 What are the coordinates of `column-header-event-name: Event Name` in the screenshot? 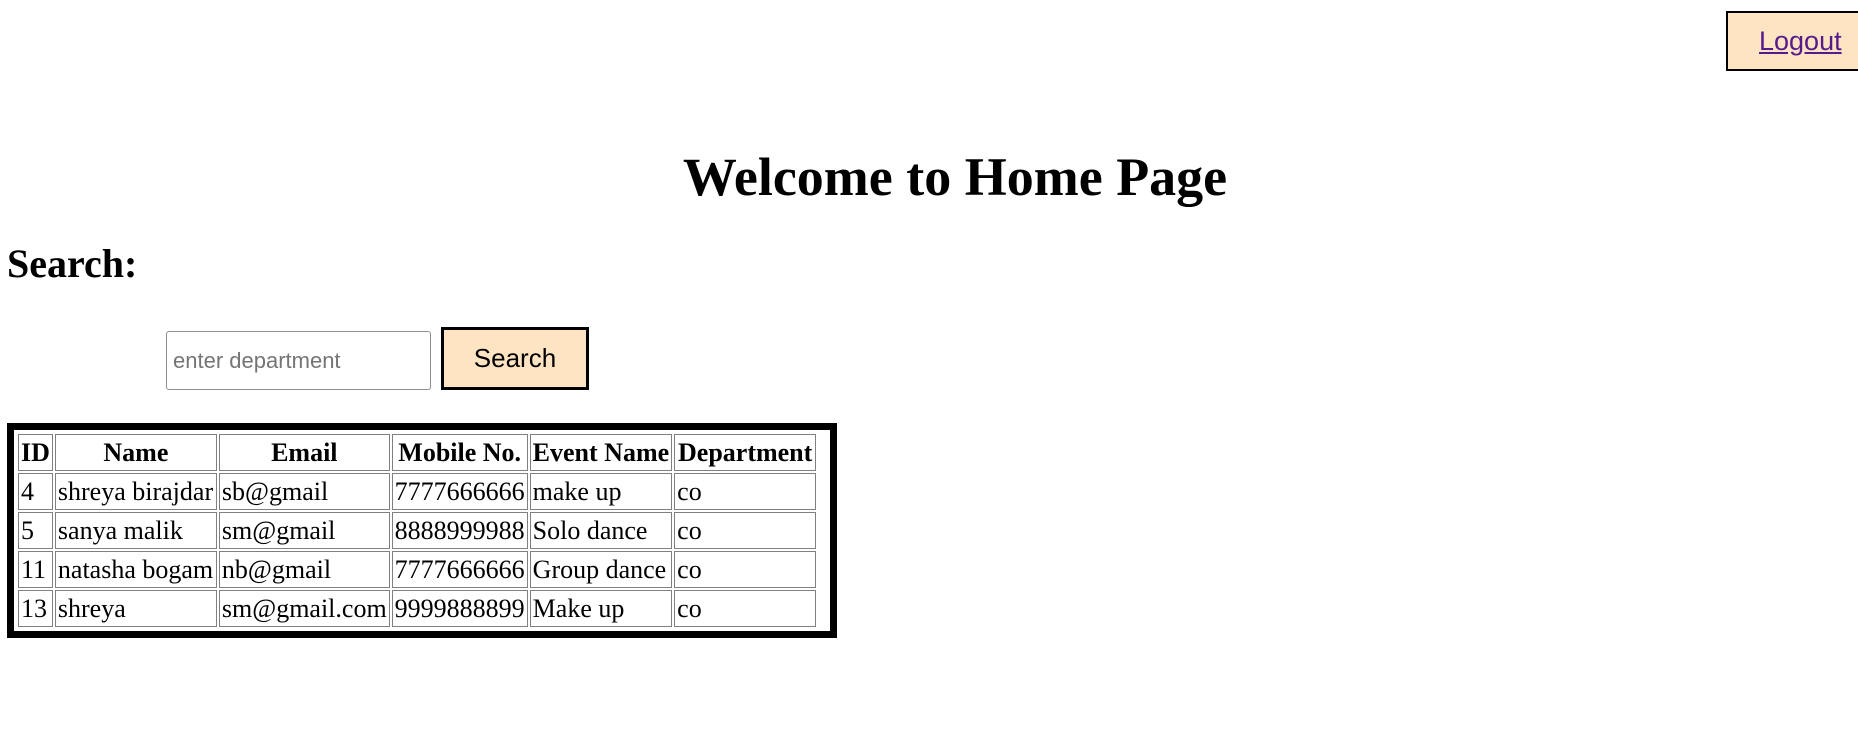 It's located at (601, 452).